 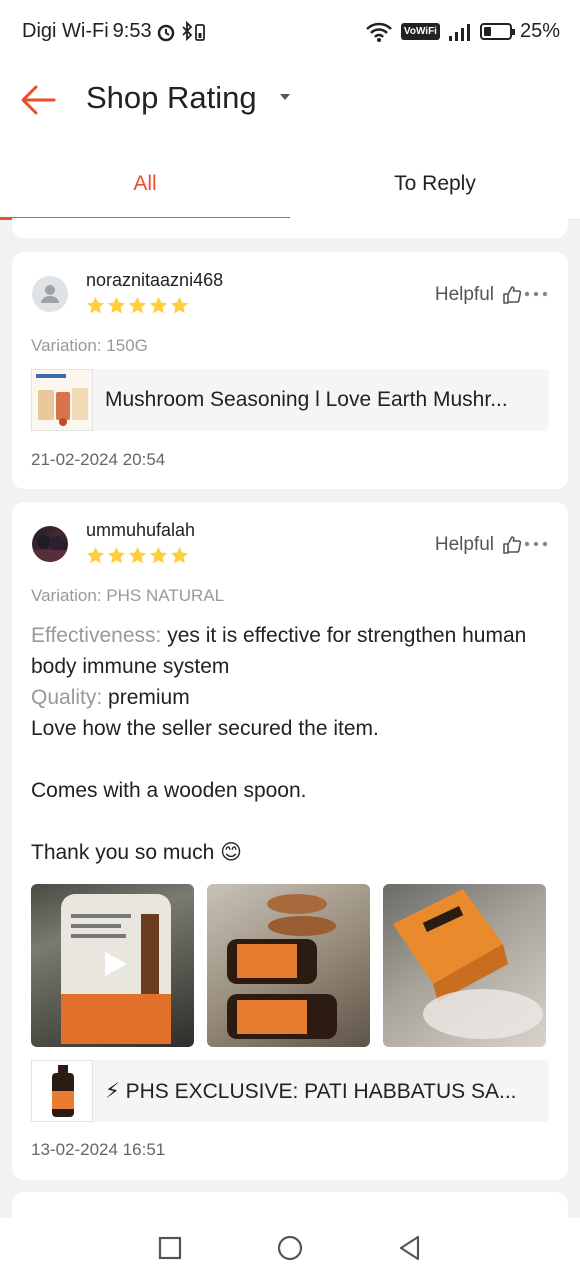 What do you see at coordinates (136, 852) in the screenshot?
I see `comment-line: Thank you so much 😊` at bounding box center [136, 852].